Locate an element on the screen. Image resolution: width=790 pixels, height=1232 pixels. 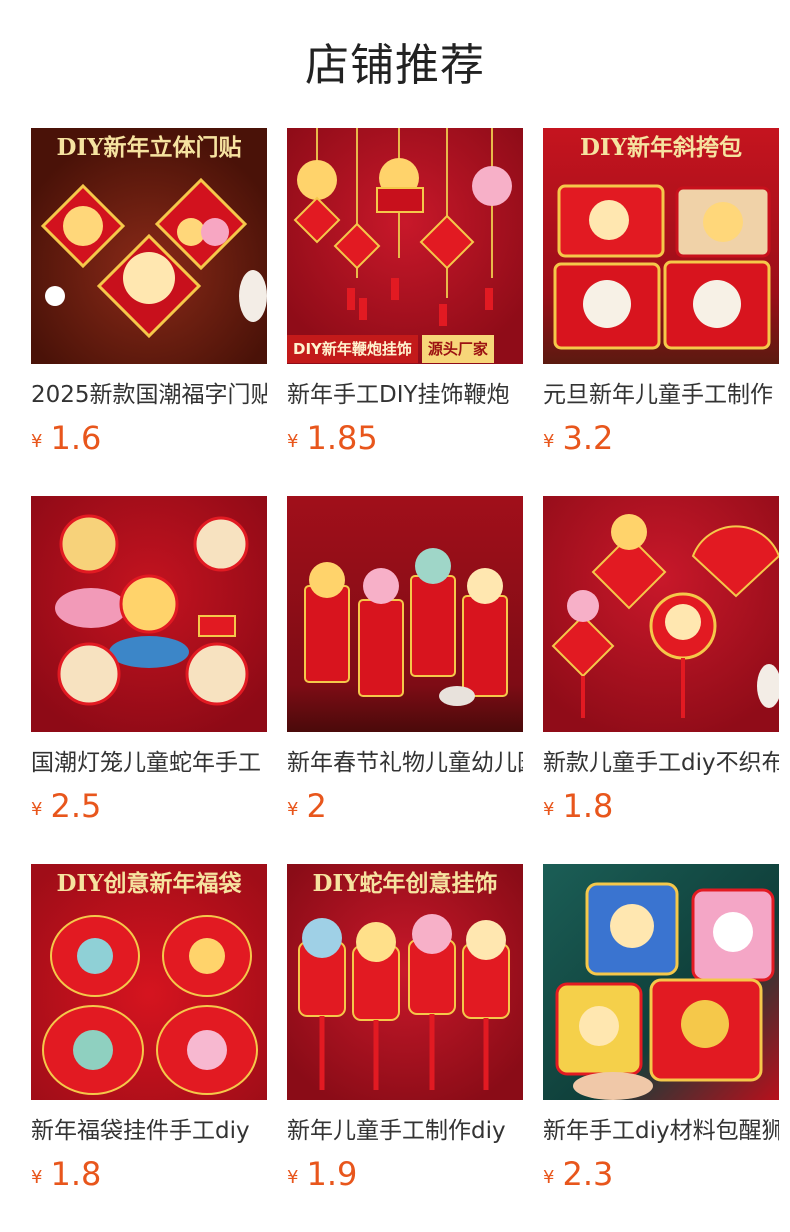
product-name: 新年手工DIY挂饰鞭炮 is located at coordinates (405, 395).